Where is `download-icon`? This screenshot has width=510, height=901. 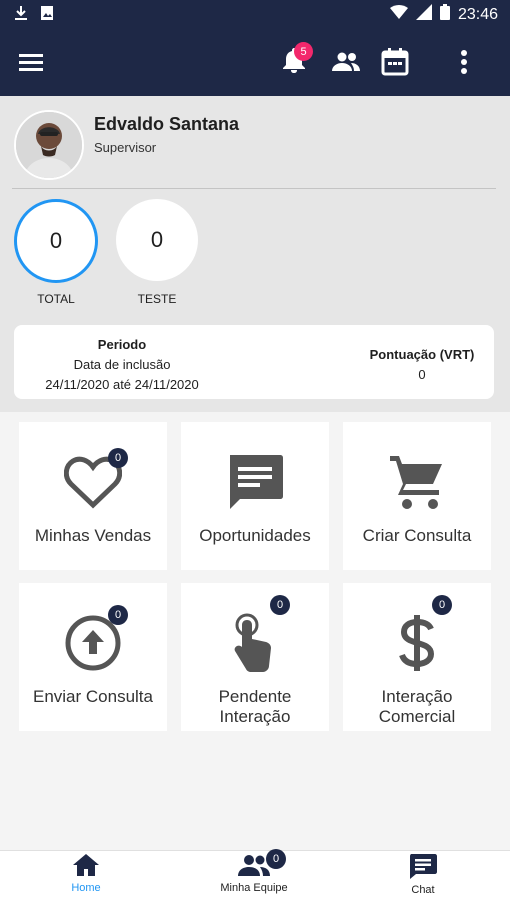
download-icon is located at coordinates (21, 15).